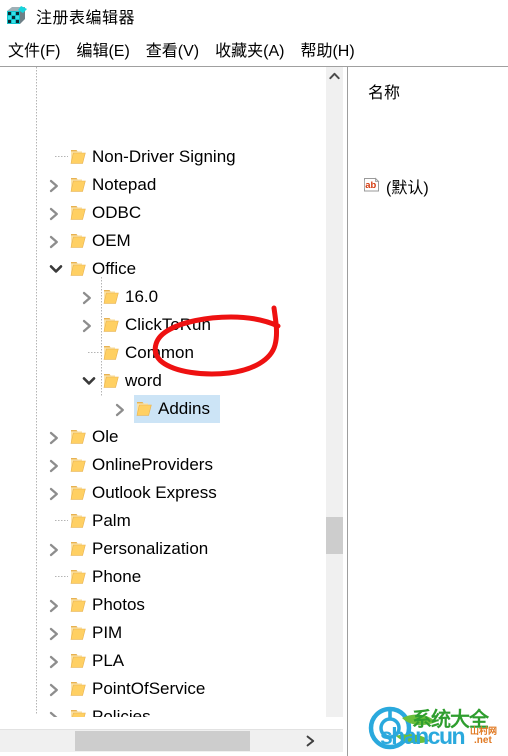  I want to click on tree-item-clicktorun: ClickToRun, so click(150, 325).